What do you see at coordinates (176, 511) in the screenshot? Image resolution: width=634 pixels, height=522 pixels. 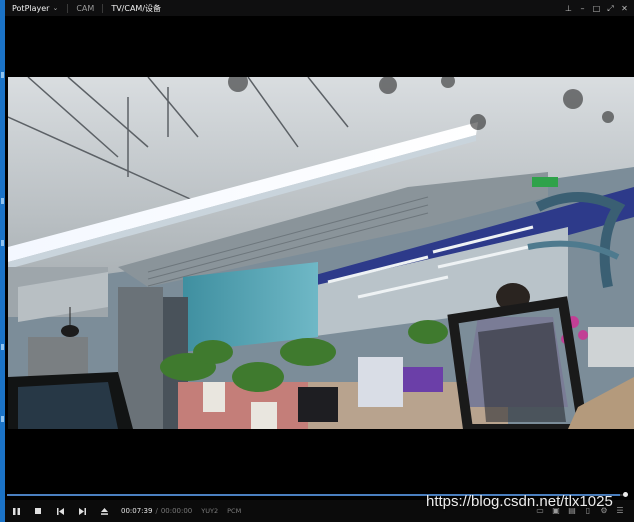 I see `total-time: 00:00:00` at bounding box center [176, 511].